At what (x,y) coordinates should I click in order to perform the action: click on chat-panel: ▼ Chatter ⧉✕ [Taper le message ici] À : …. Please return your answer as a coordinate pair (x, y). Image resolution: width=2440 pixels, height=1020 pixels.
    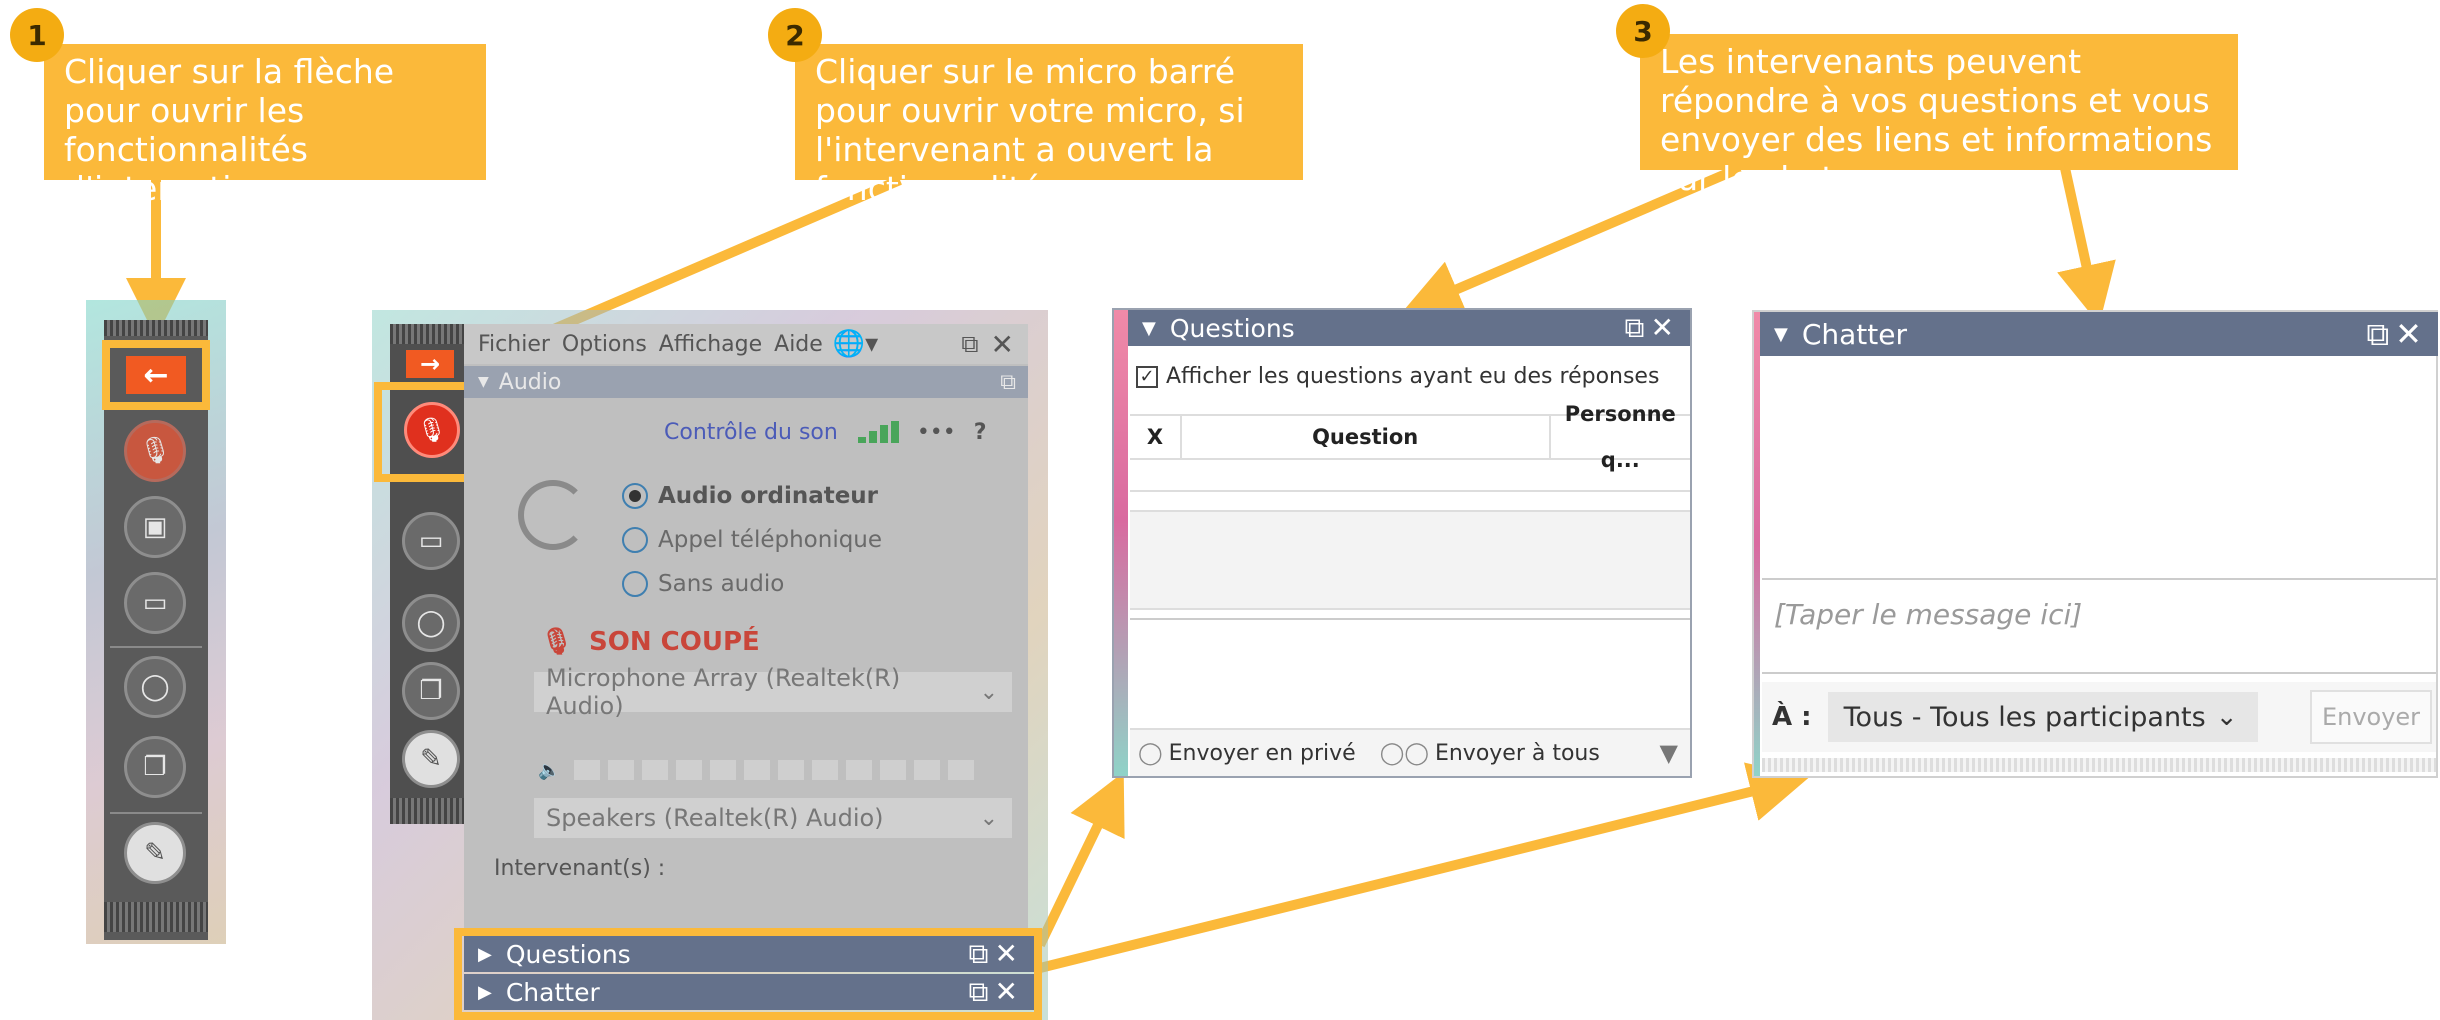
    Looking at the image, I should click on (2095, 544).